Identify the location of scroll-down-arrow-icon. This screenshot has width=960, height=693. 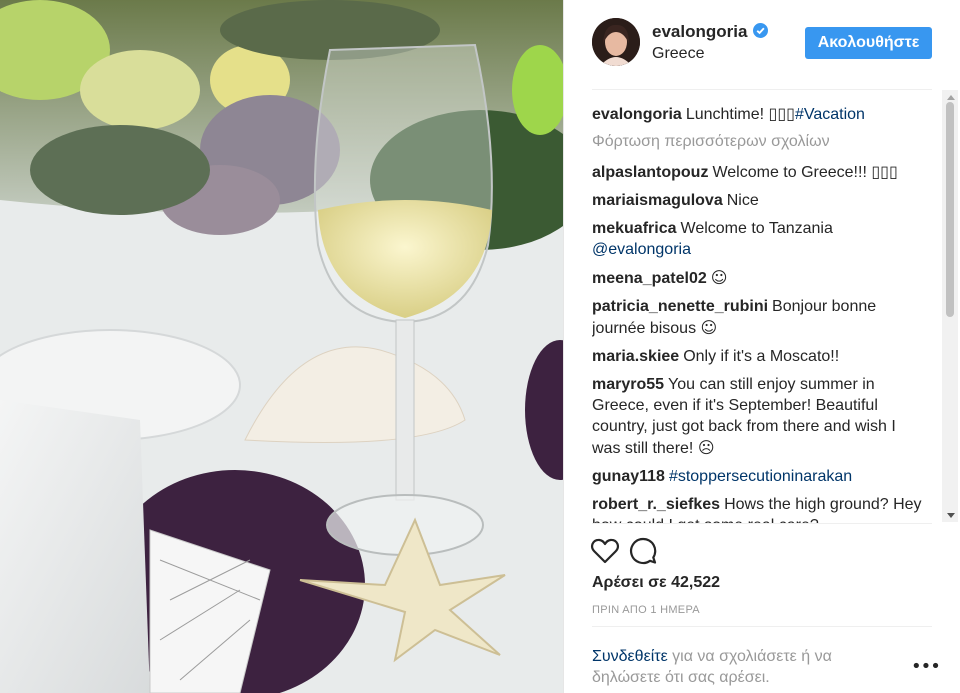
(951, 515).